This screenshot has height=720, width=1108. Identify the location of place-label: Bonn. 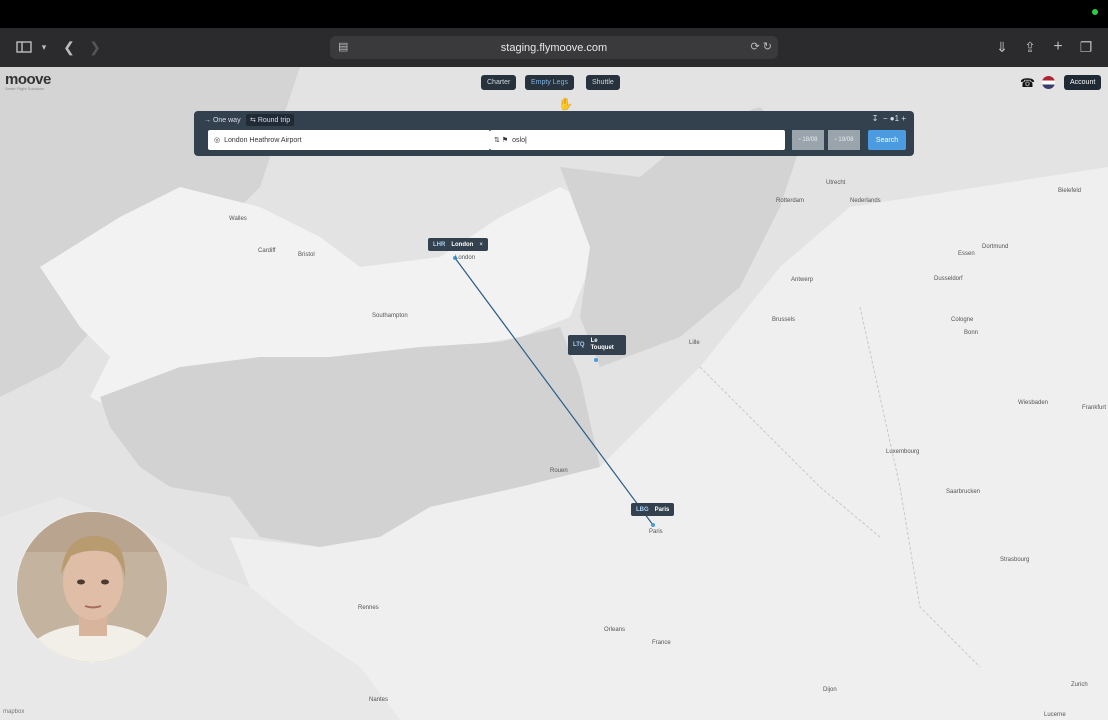
(971, 333).